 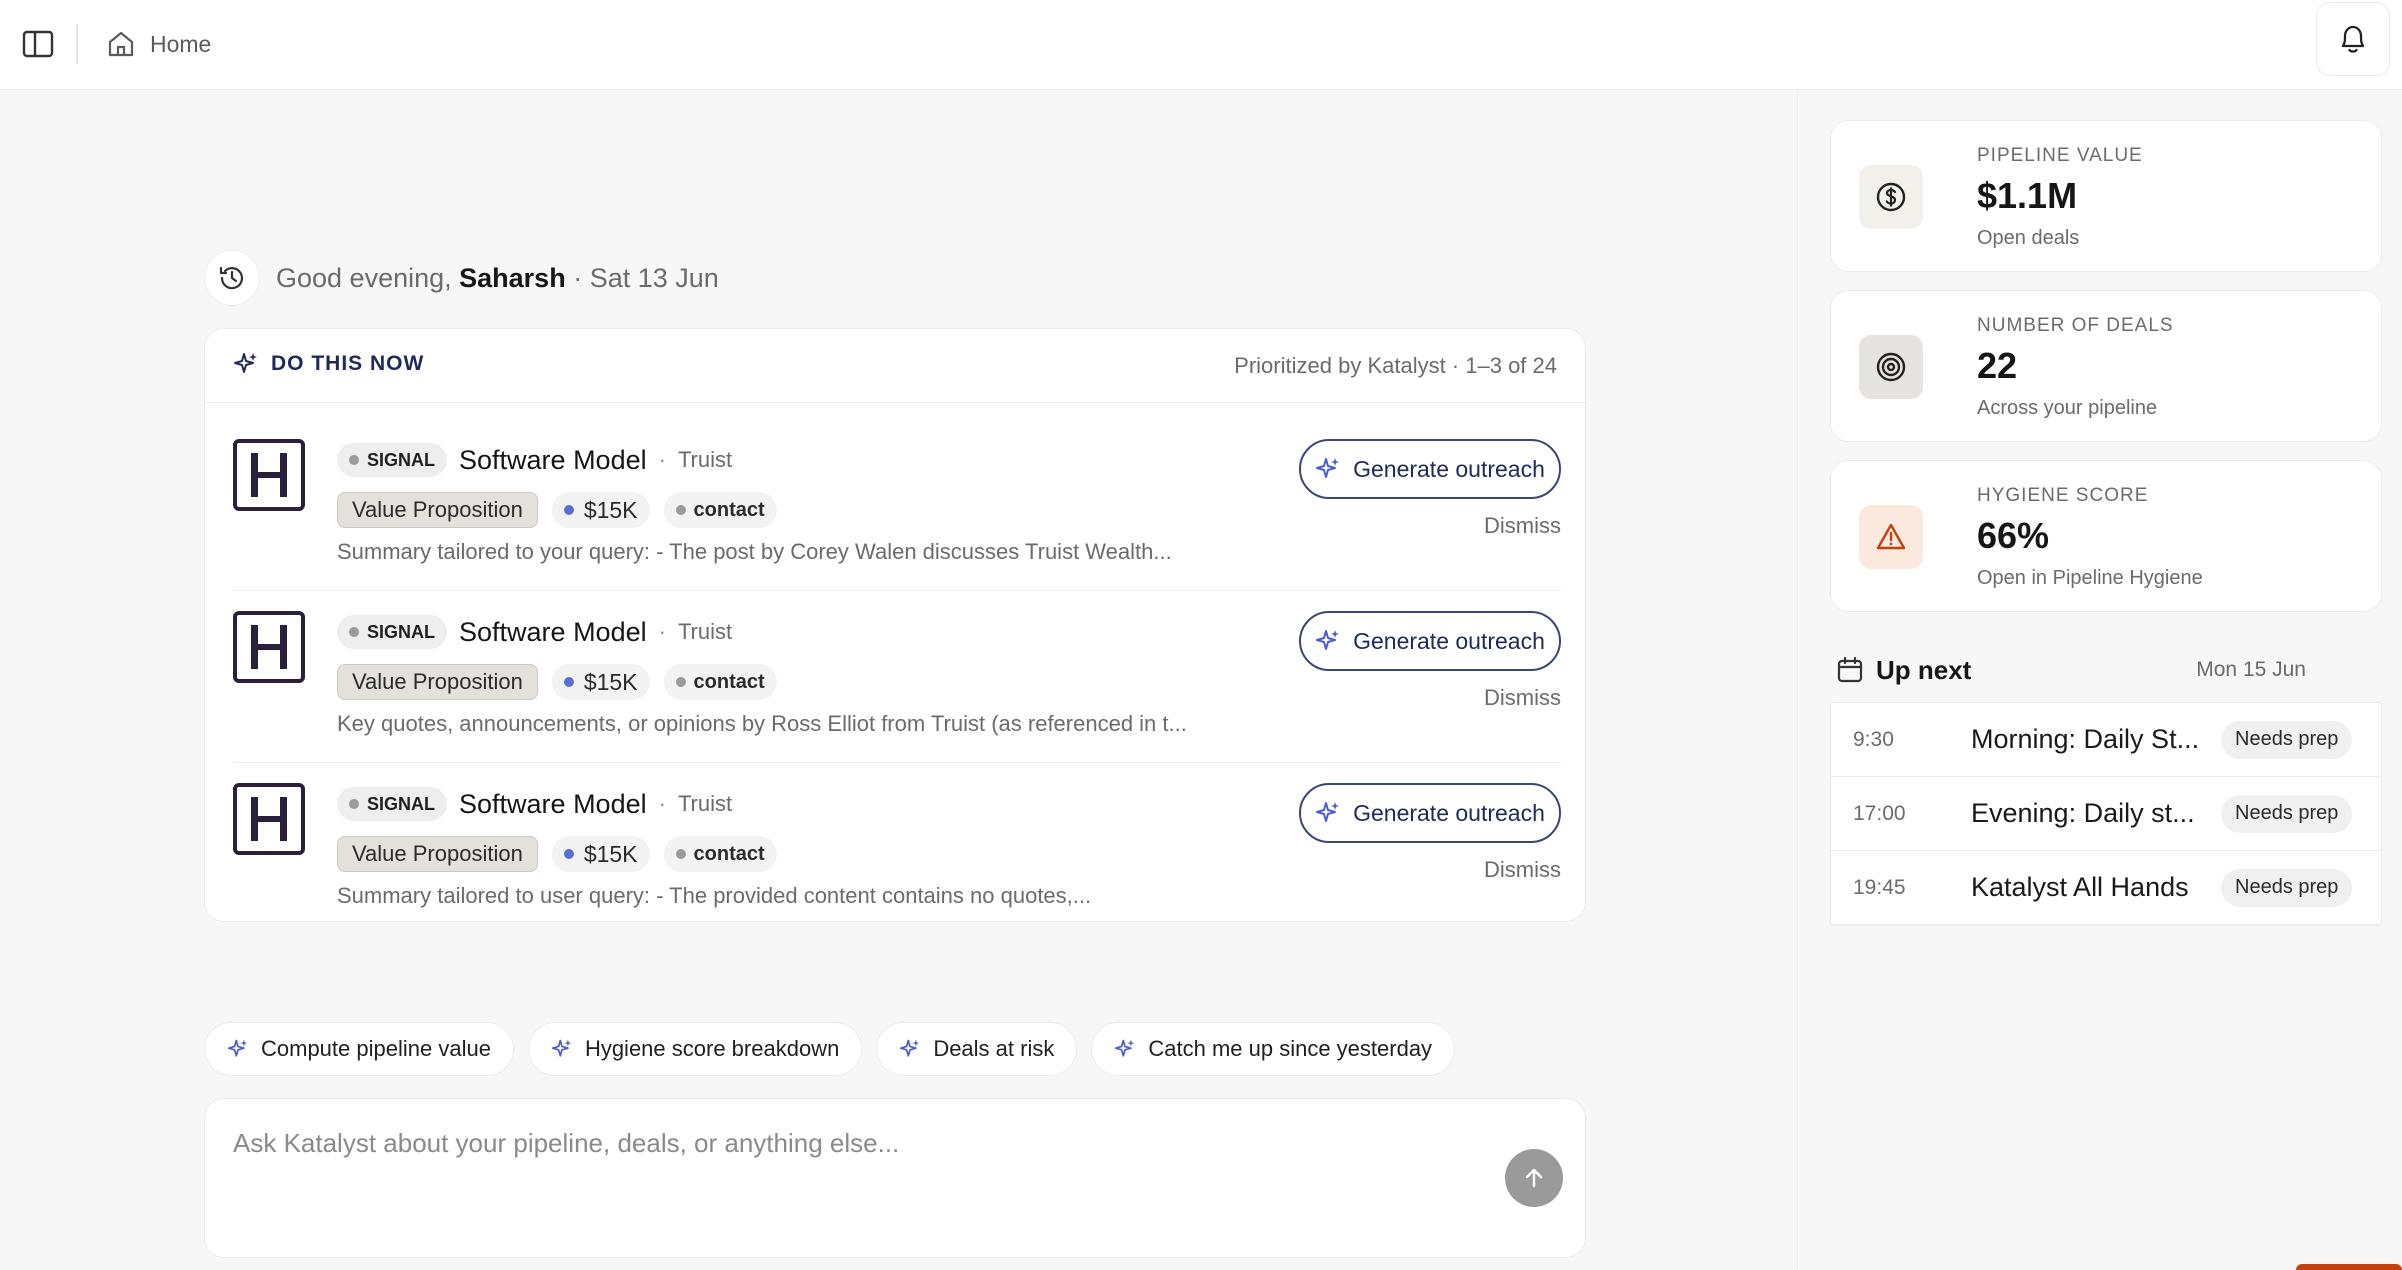 What do you see at coordinates (712, 1048) in the screenshot?
I see `chip-label: Hygiene score breakdown` at bounding box center [712, 1048].